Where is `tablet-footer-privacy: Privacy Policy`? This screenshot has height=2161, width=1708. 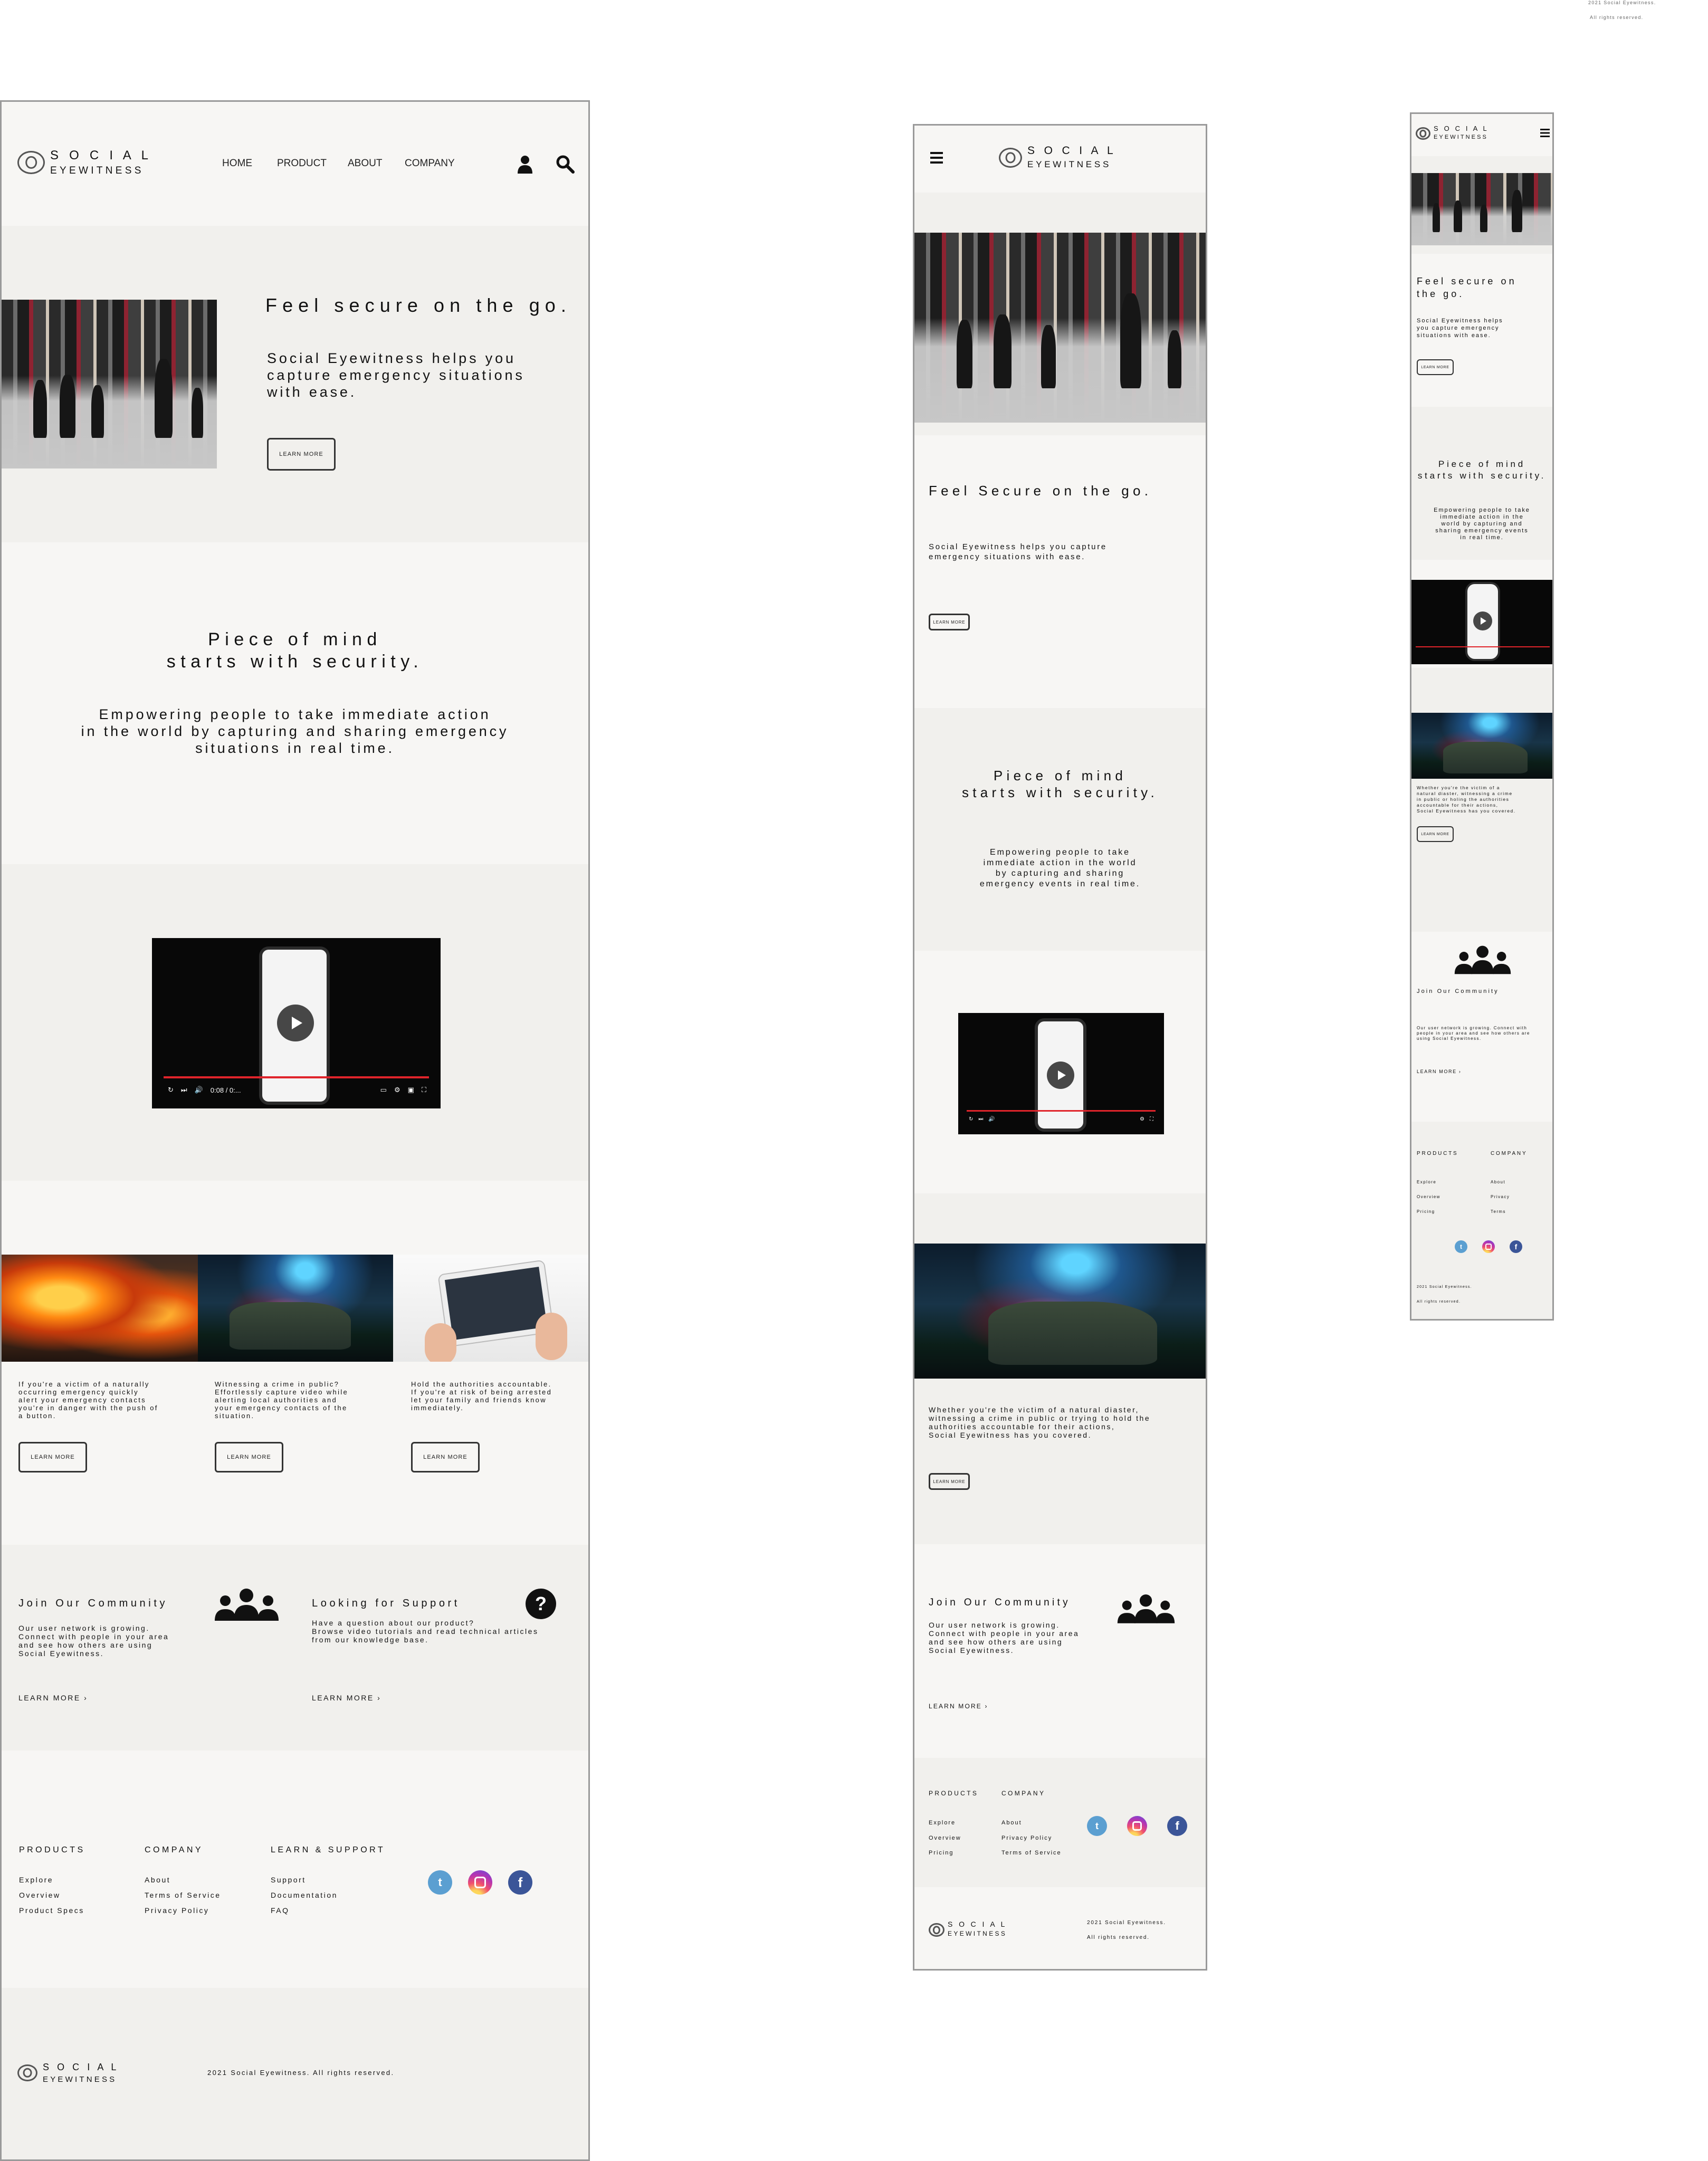 tablet-footer-privacy: Privacy Policy is located at coordinates (1026, 1838).